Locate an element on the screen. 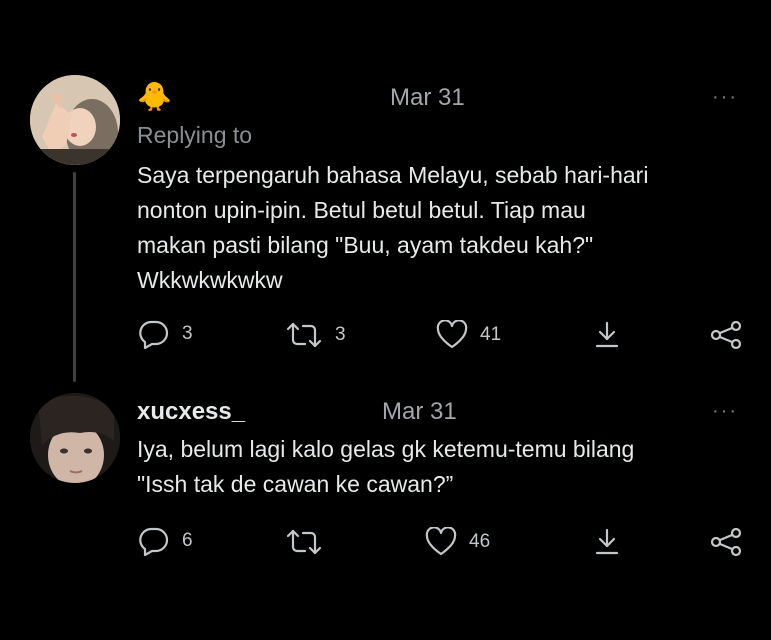 Image resolution: width=771 pixels, height=640 pixels. like-count: 46 is located at coordinates (480, 541).